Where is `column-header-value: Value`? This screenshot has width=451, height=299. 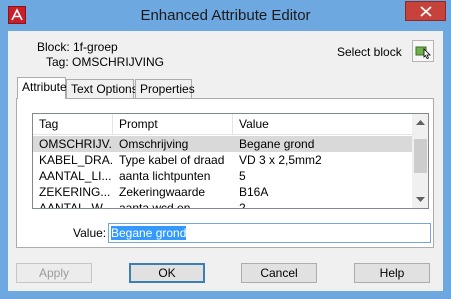
column-header-value: Value is located at coordinates (322, 124).